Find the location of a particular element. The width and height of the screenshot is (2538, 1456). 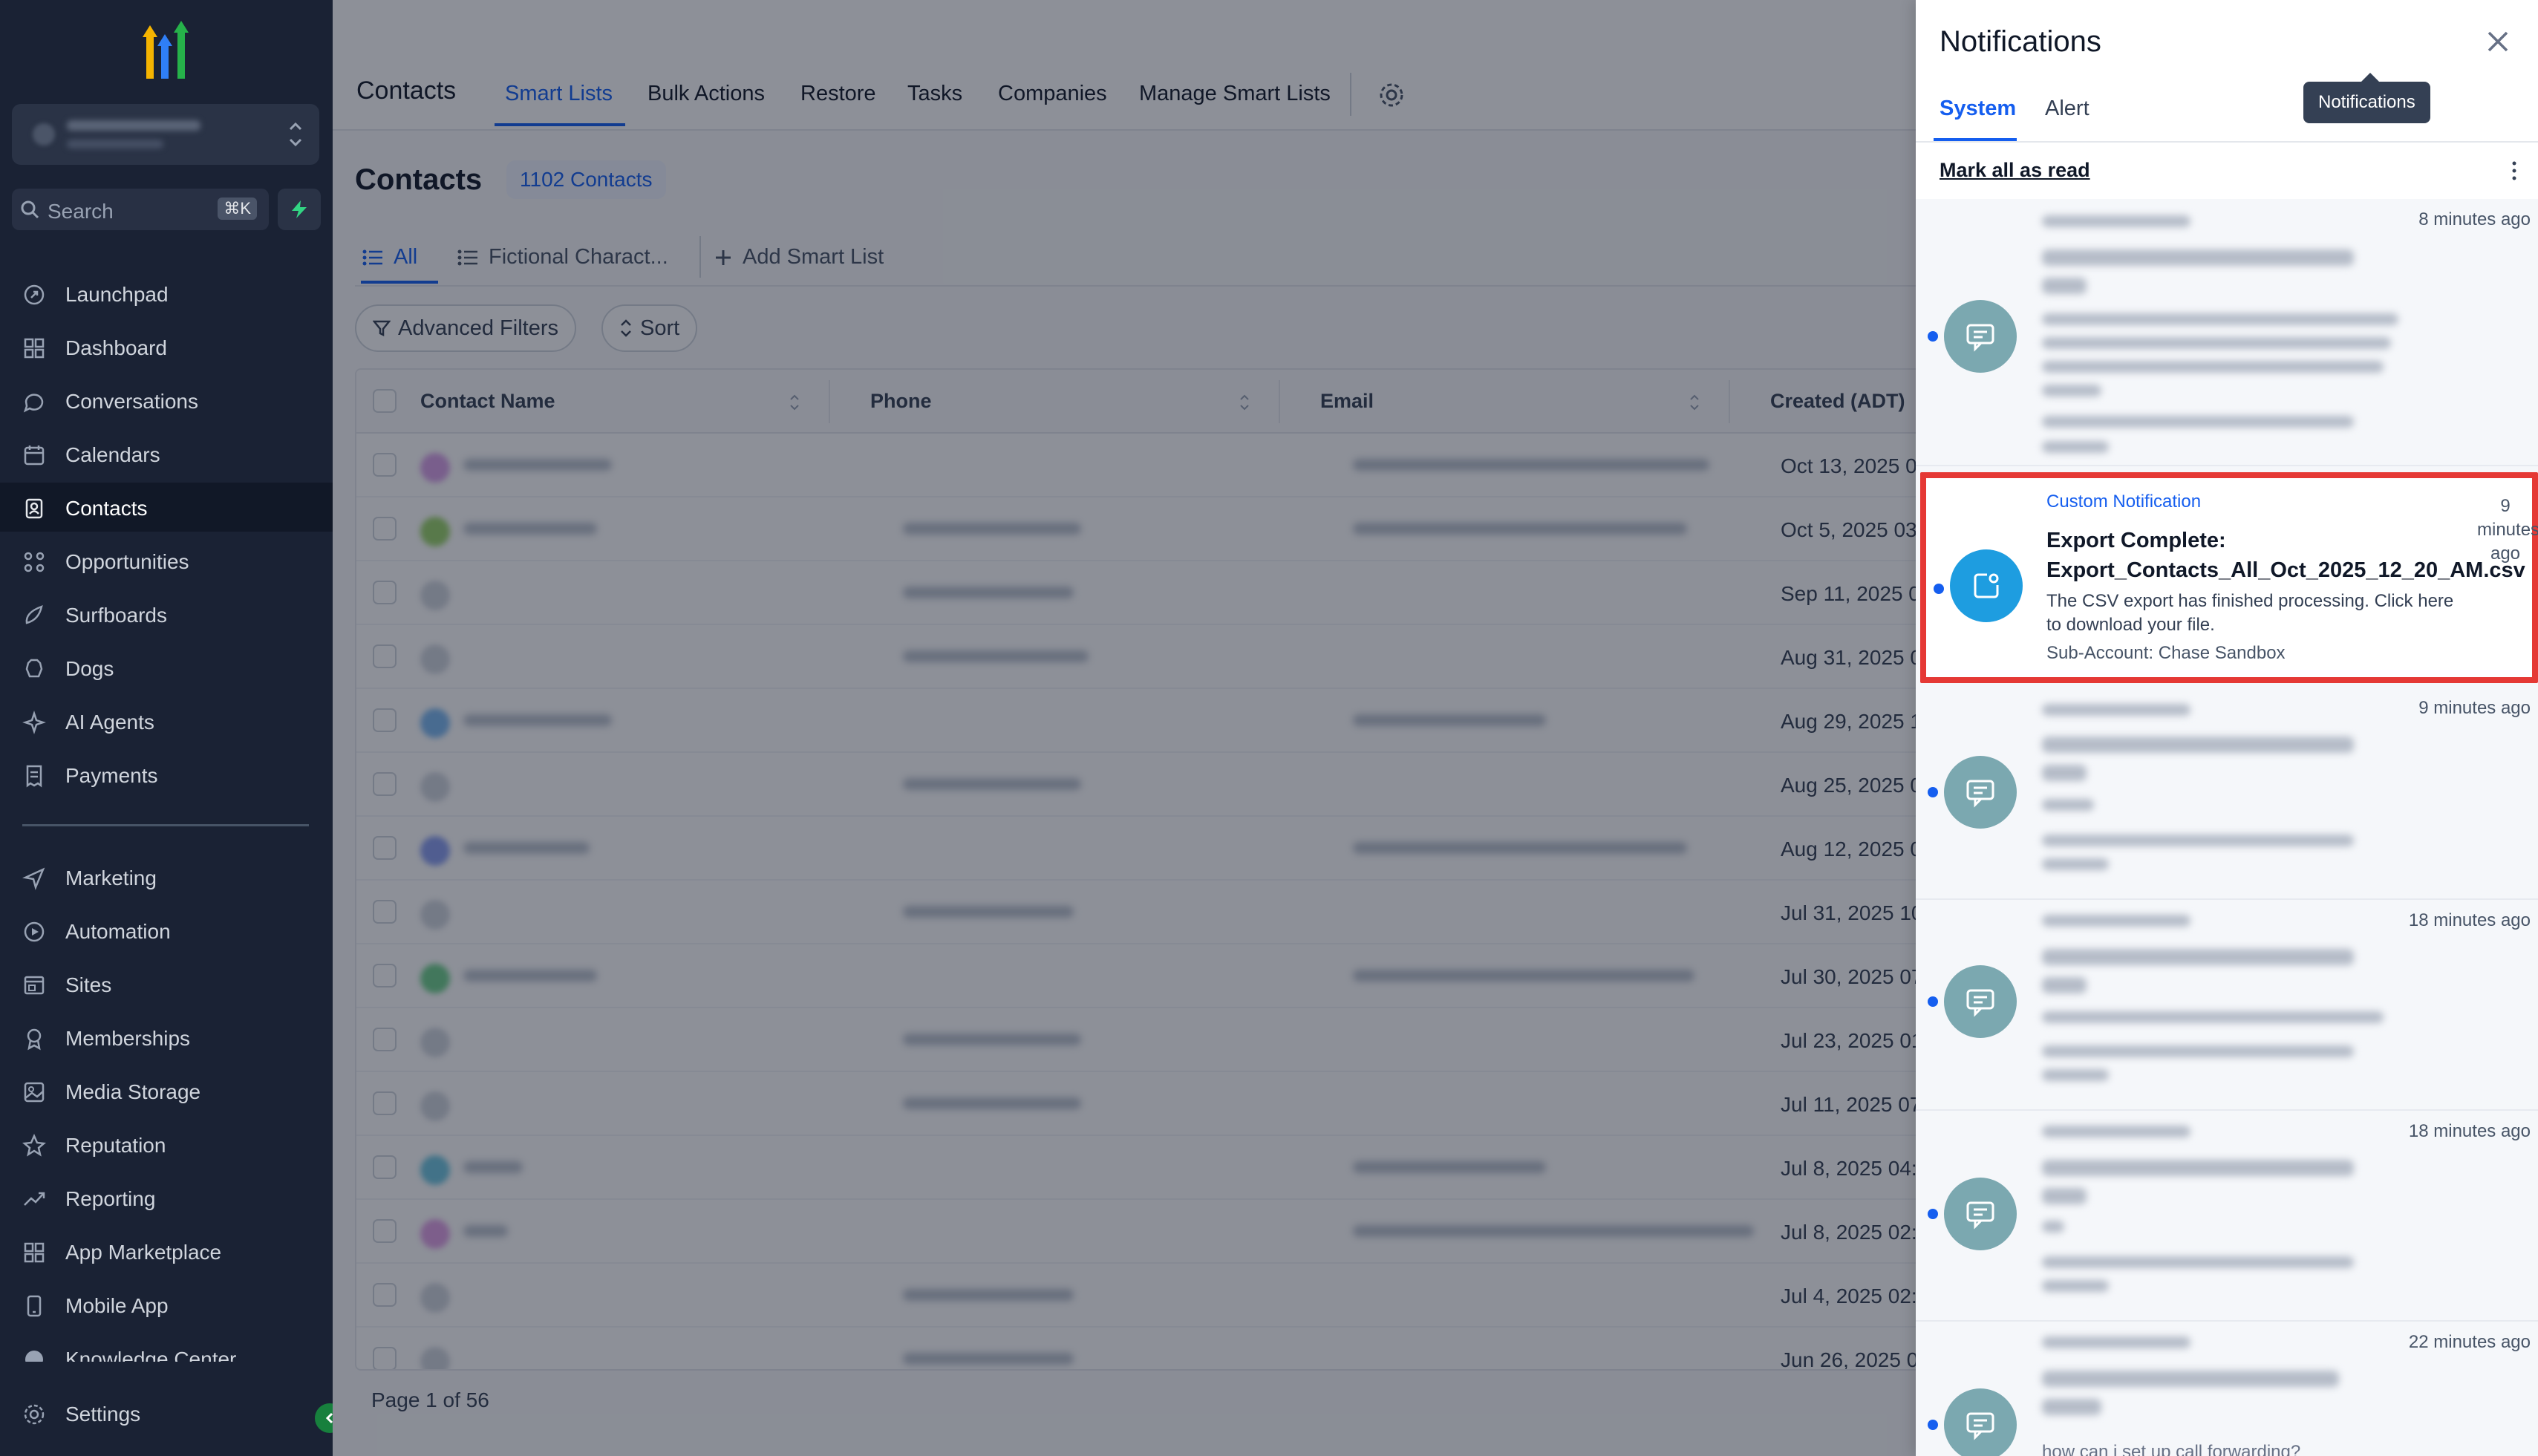

more-options-icon is located at coordinates (2514, 171).